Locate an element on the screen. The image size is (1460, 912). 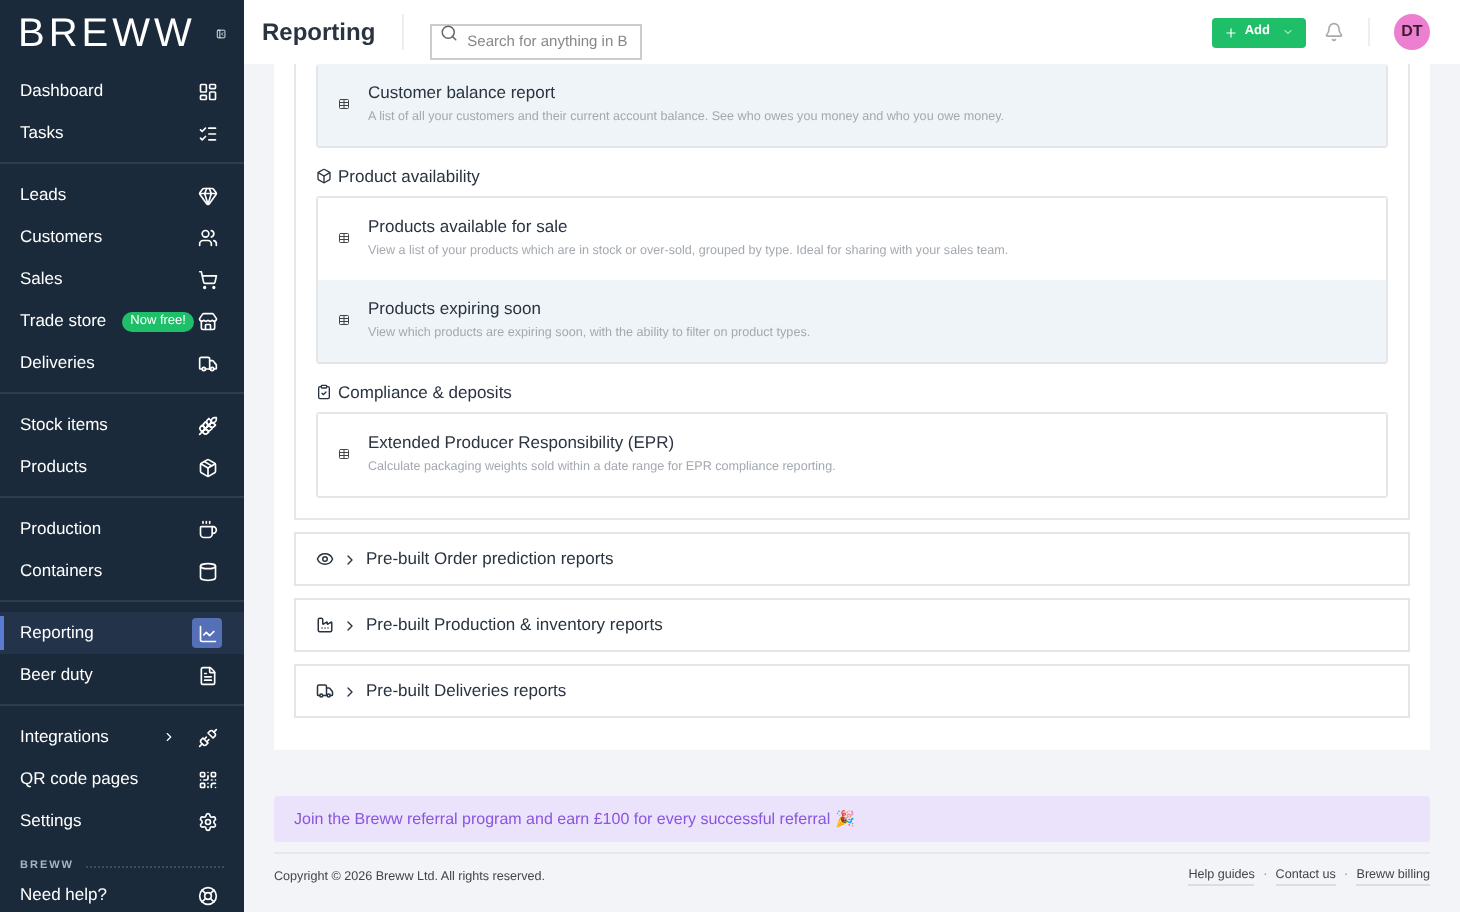
accordion-header: Pre-built Deliveries reports is located at coordinates (852, 691).